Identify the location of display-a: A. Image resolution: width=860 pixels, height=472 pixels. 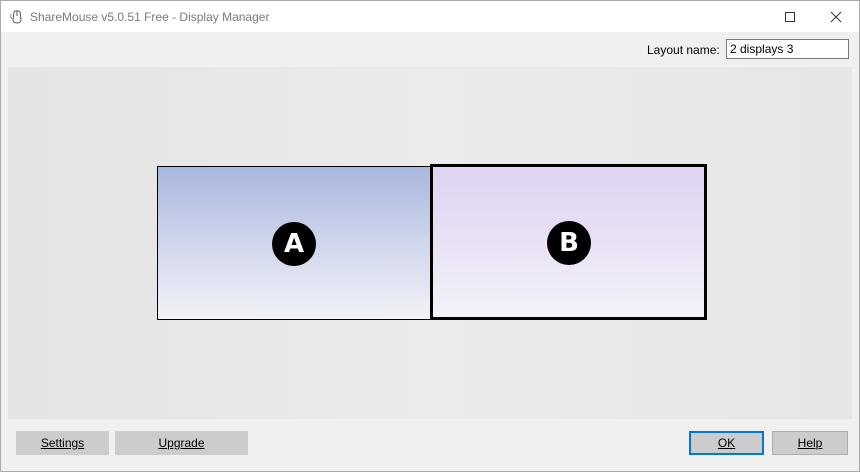
(294, 243).